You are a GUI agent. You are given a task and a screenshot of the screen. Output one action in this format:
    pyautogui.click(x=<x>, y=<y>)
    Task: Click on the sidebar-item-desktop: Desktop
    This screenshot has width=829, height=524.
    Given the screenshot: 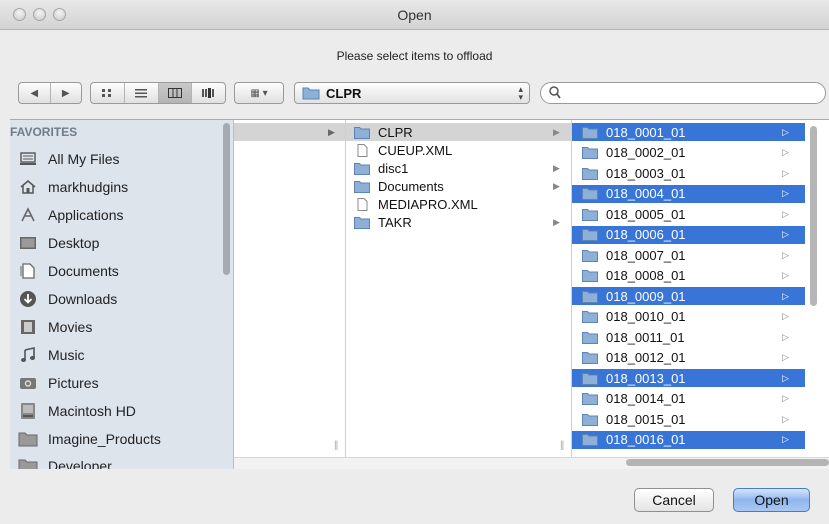 What is the action you would take?
    pyautogui.click(x=58, y=243)
    